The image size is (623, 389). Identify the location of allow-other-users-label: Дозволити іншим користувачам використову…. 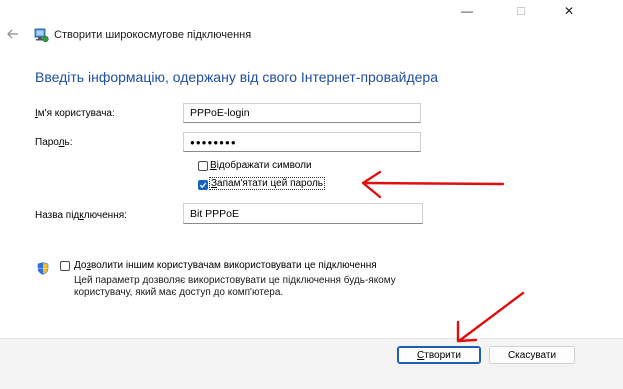
(225, 265).